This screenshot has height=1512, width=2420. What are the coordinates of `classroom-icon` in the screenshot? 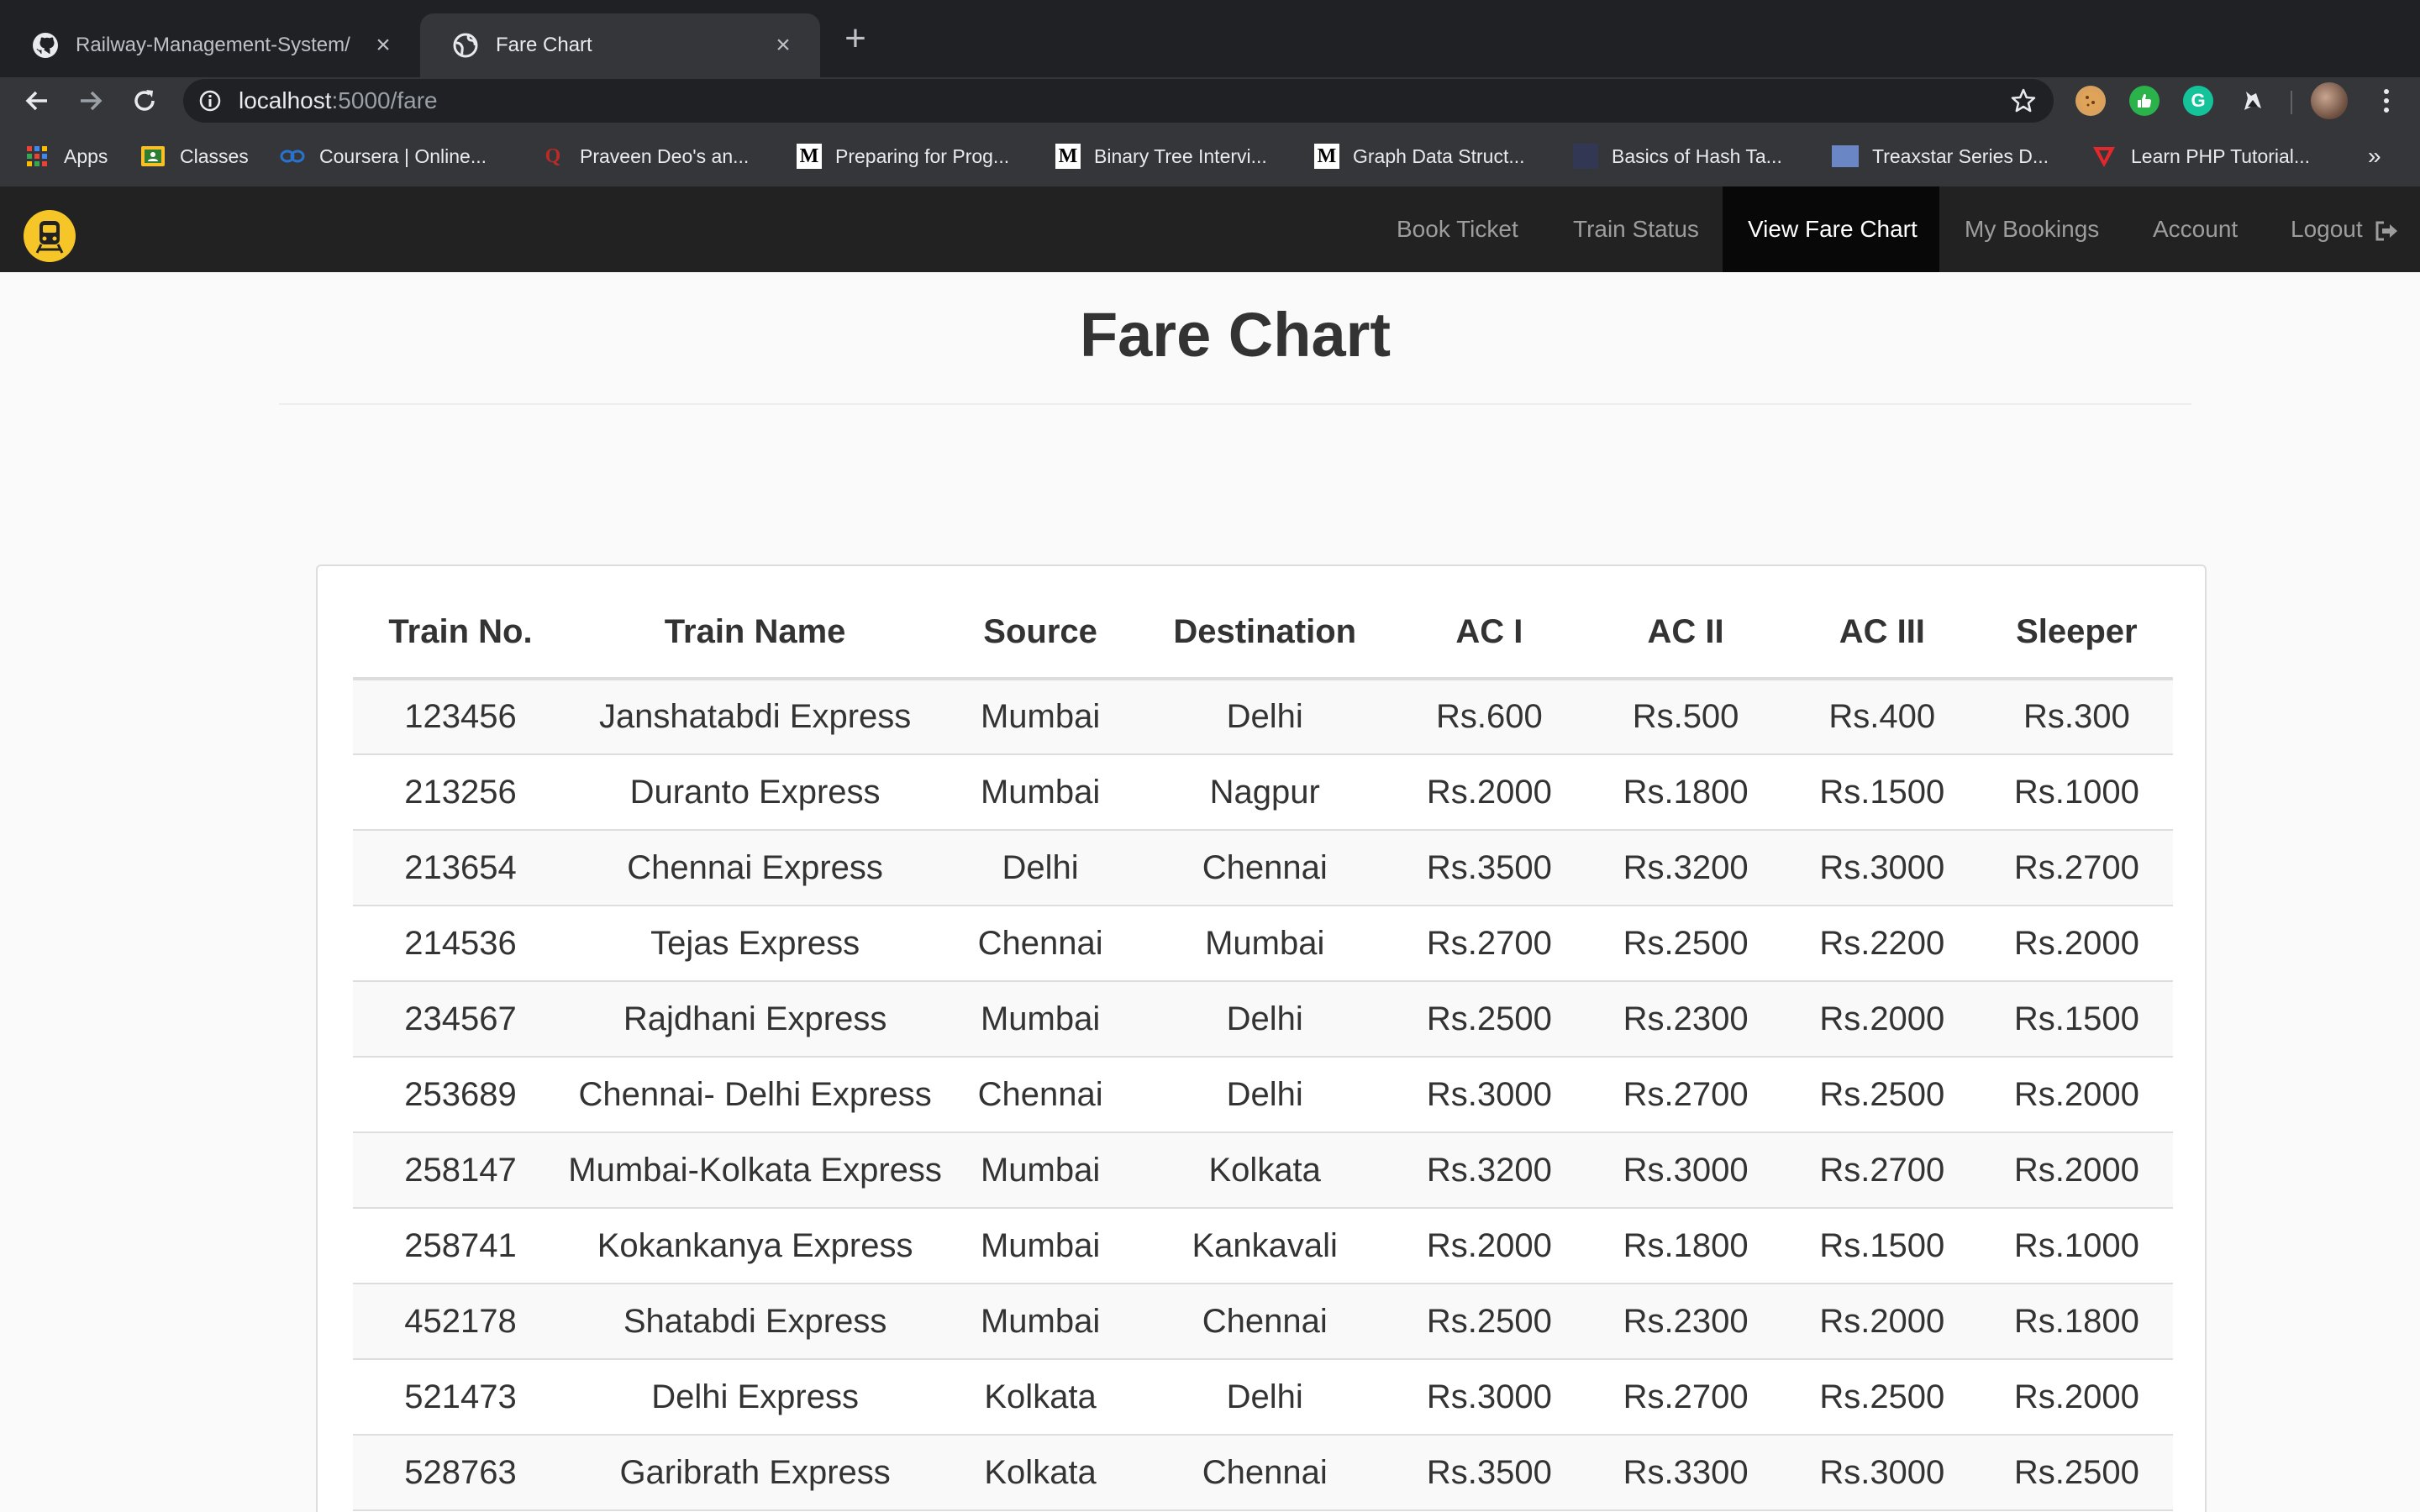 It's located at (153, 156).